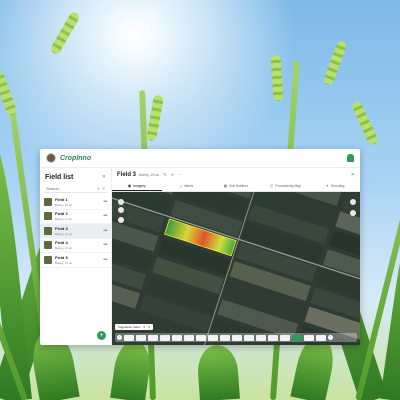  I want to click on field-list-item: Field 4 Barley, 11 ac •••, so click(75, 246).